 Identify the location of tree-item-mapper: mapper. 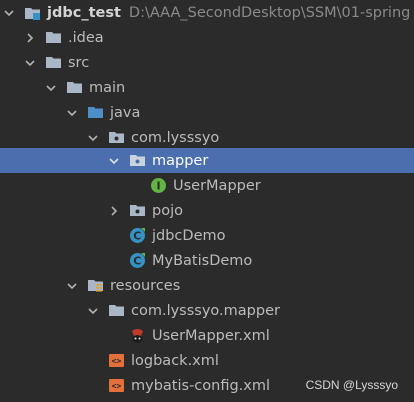
(207, 160).